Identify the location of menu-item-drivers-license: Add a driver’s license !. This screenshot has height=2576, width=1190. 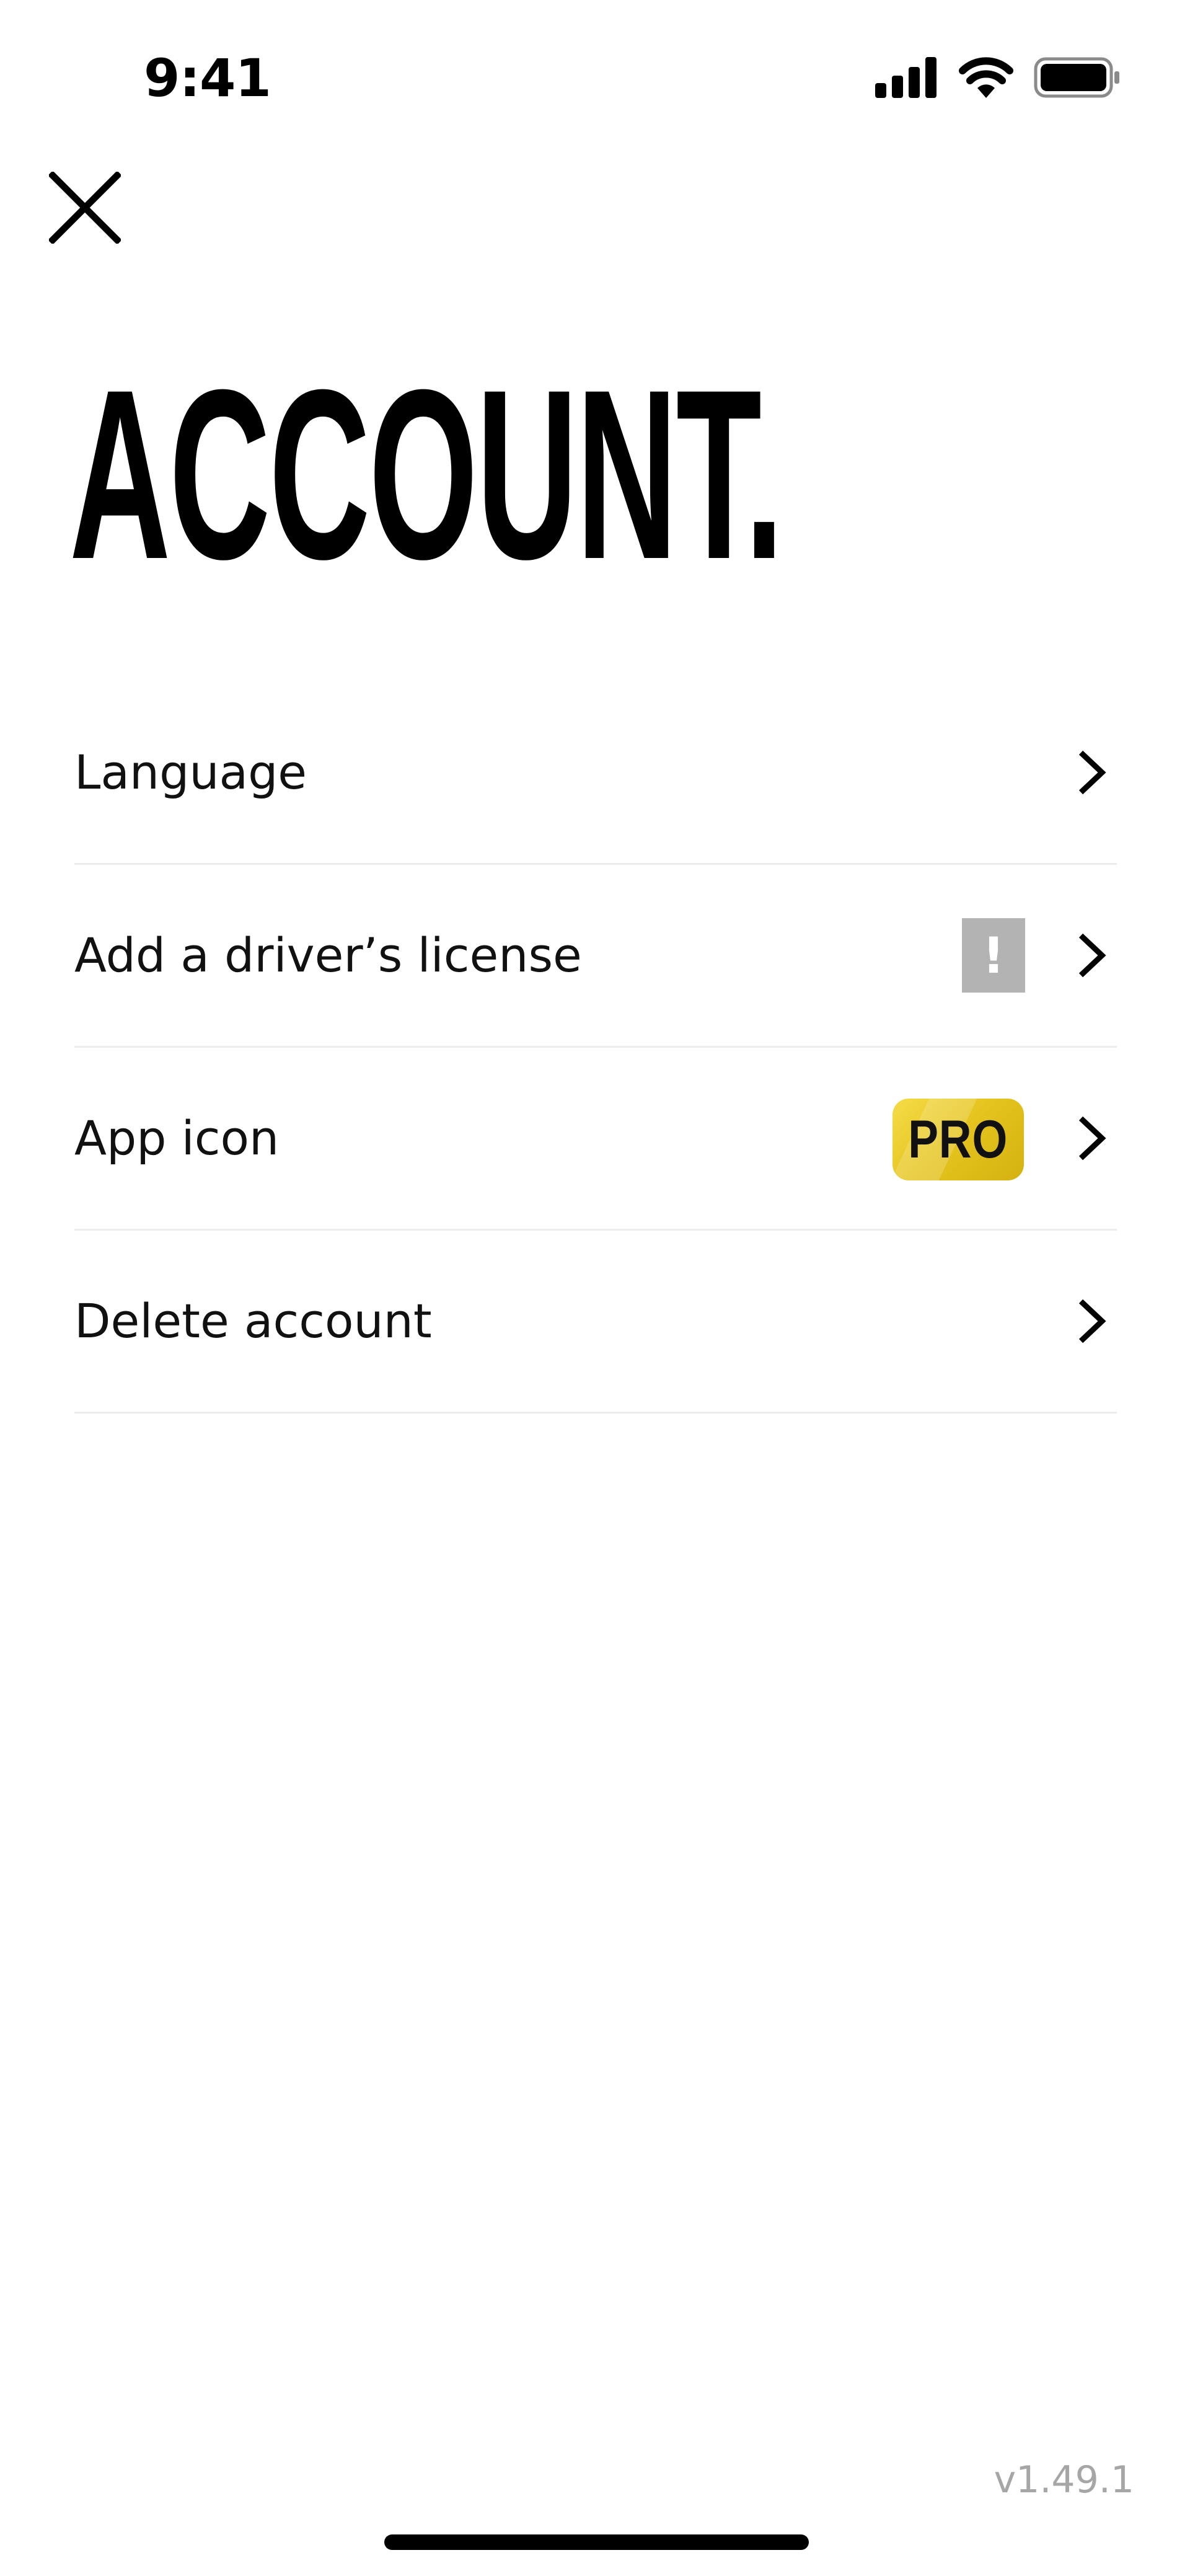
(595, 957).